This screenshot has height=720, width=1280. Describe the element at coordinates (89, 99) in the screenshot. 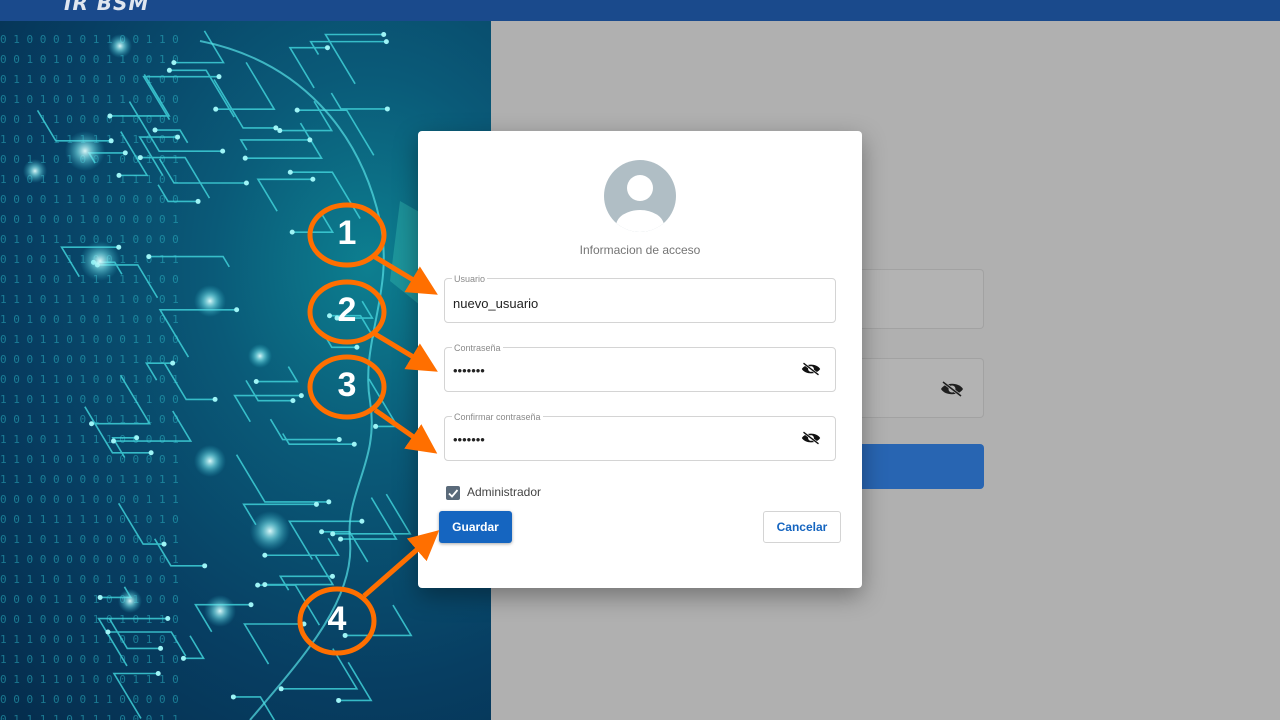

I see `svg-text: 0 1 0 1 0 0 1 0 1 1 0 0 0 0` at that location.